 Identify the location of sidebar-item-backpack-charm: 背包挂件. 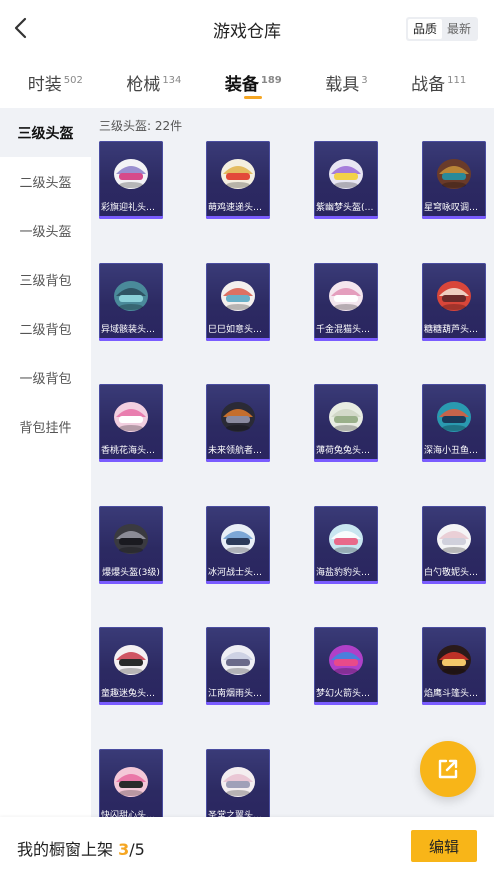
(45, 426).